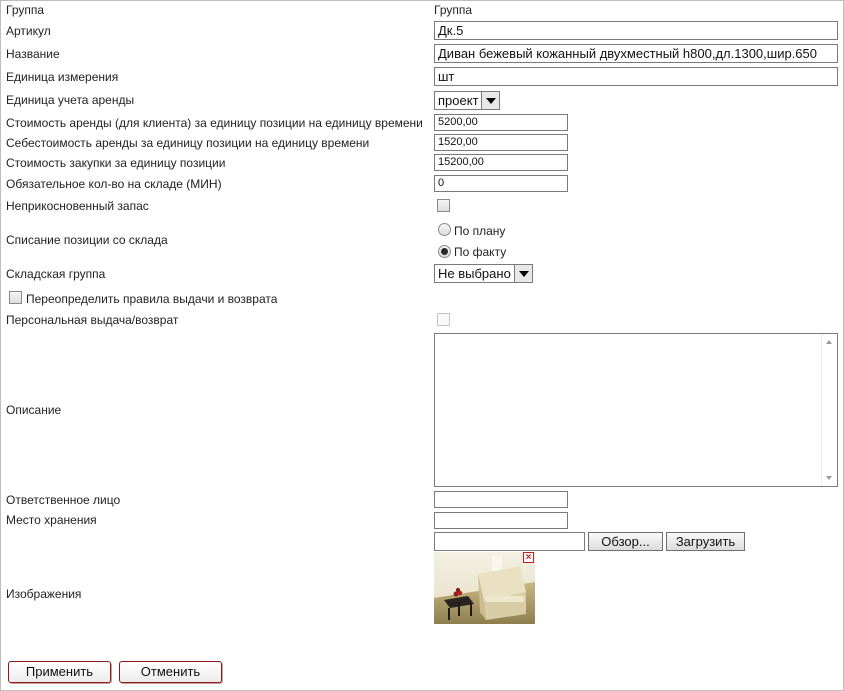 The width and height of the screenshot is (844, 691). I want to click on rent-self-cost-input: 1520,00, so click(501, 142).